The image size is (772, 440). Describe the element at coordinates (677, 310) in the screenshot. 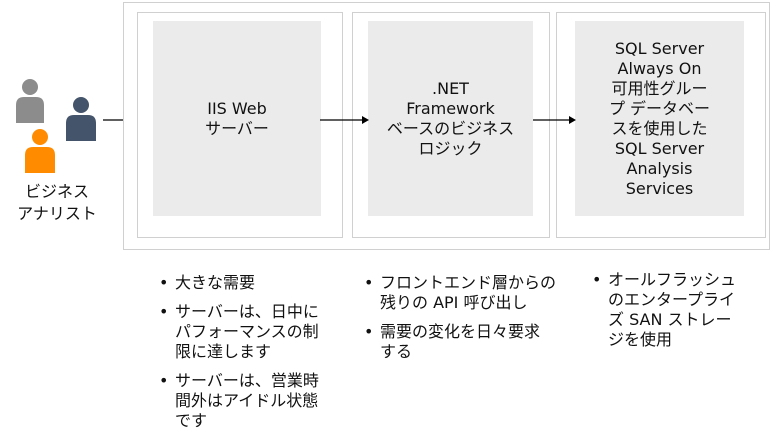

I see `note-item: オールフラッシュ のエンタープライ ズ SAN ストレー ジを使用` at that location.